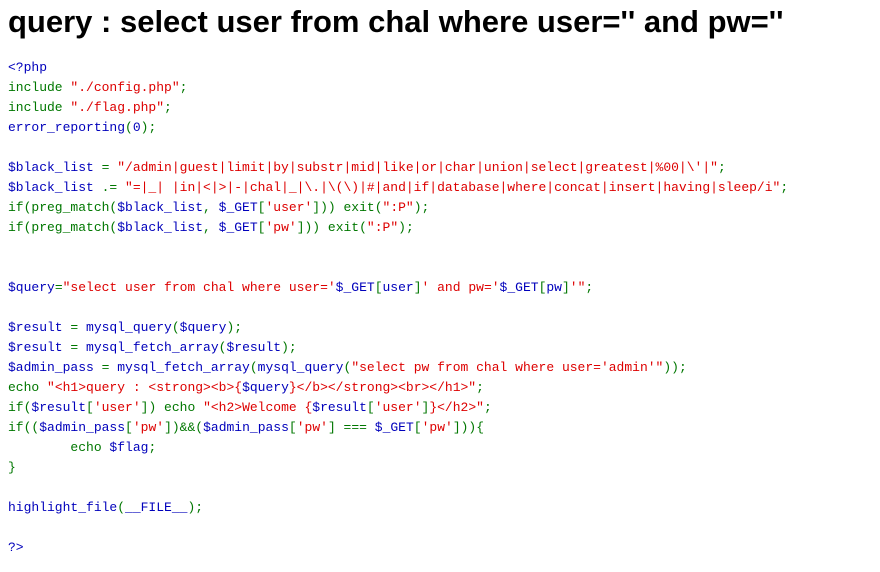  What do you see at coordinates (351, 427) in the screenshot?
I see `code-token: ] ===` at bounding box center [351, 427].